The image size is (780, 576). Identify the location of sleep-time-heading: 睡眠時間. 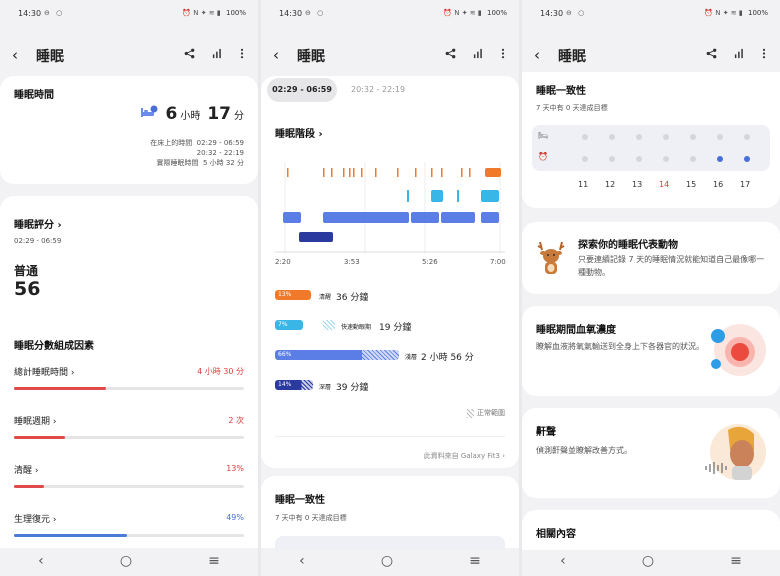
(34, 95).